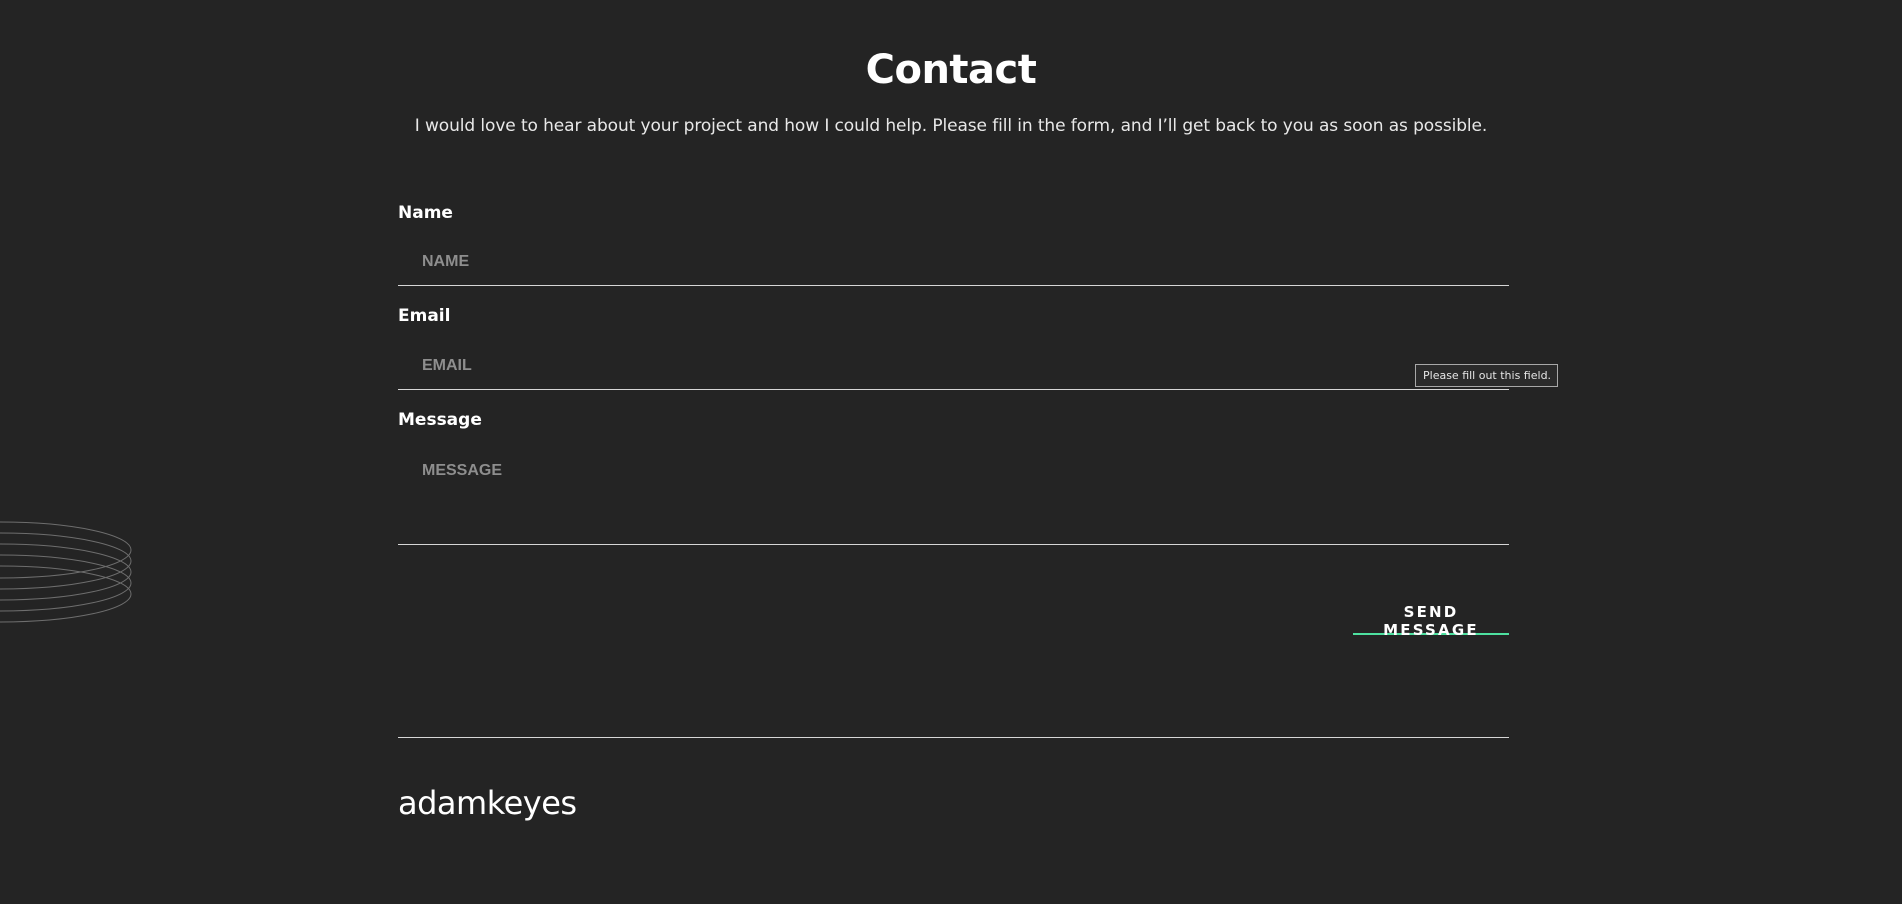  I want to click on message-label: Message, so click(440, 420).